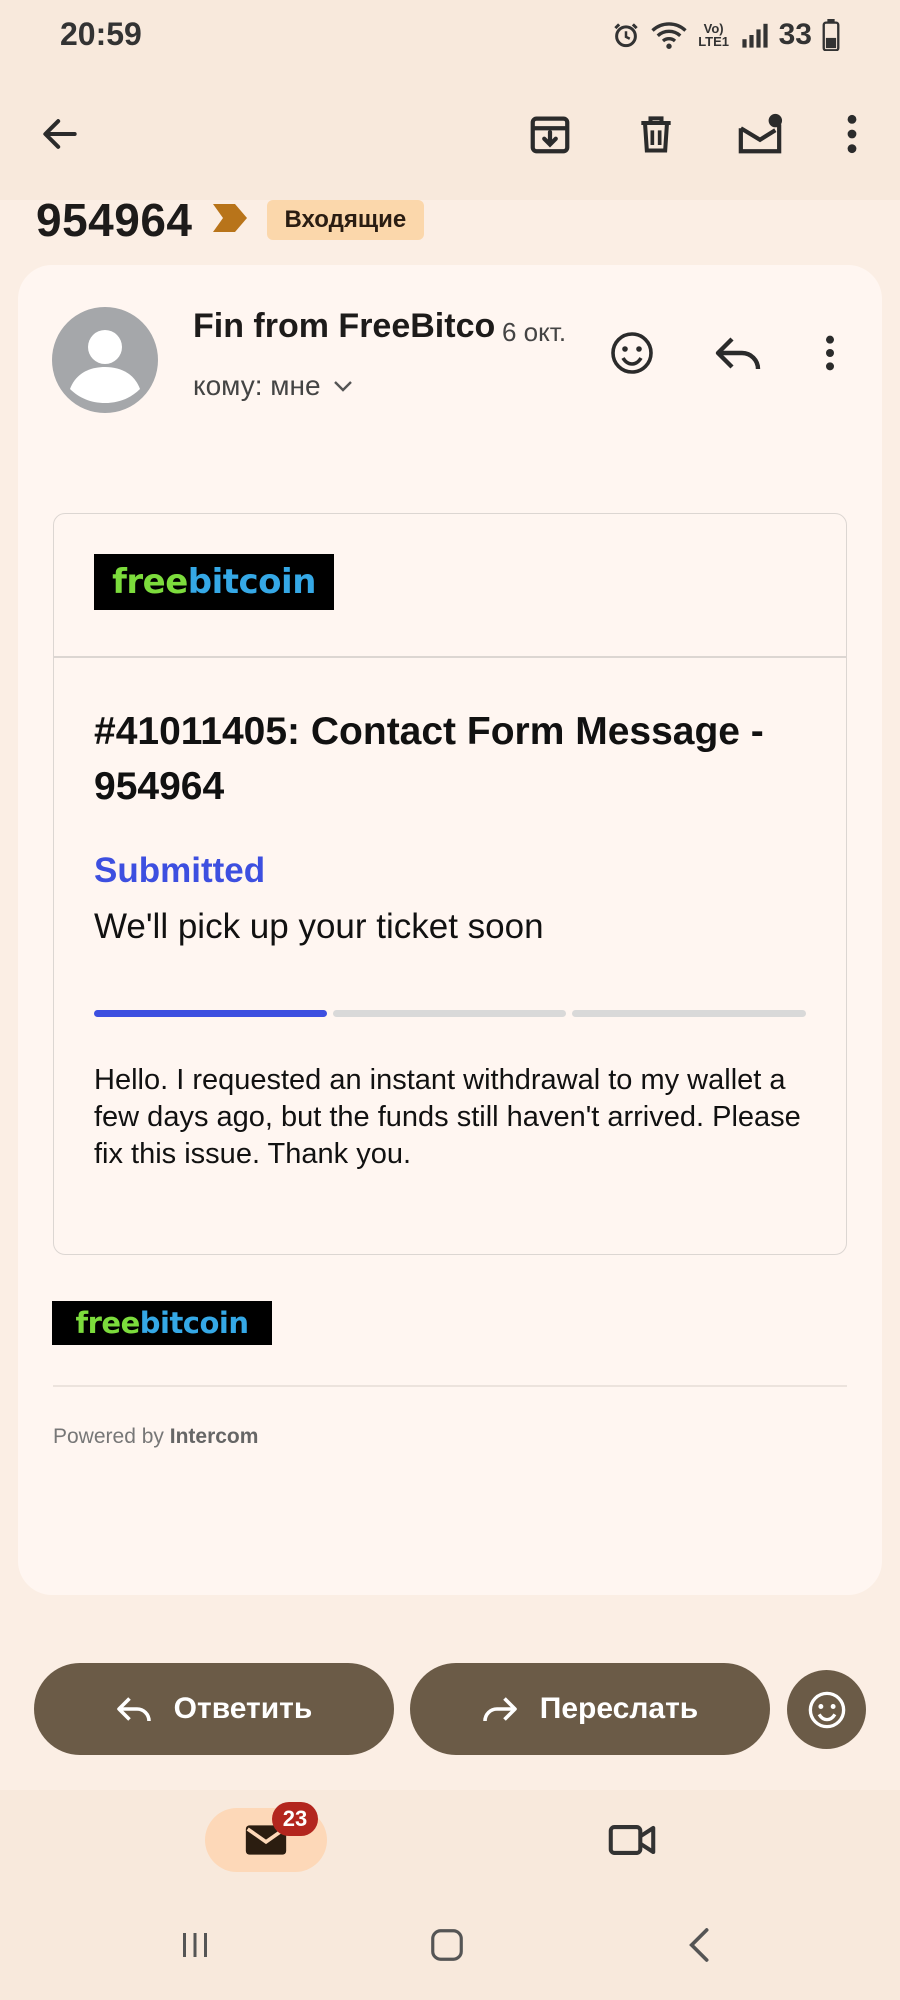  I want to click on footer-logo-free-text: free, so click(107, 1323).